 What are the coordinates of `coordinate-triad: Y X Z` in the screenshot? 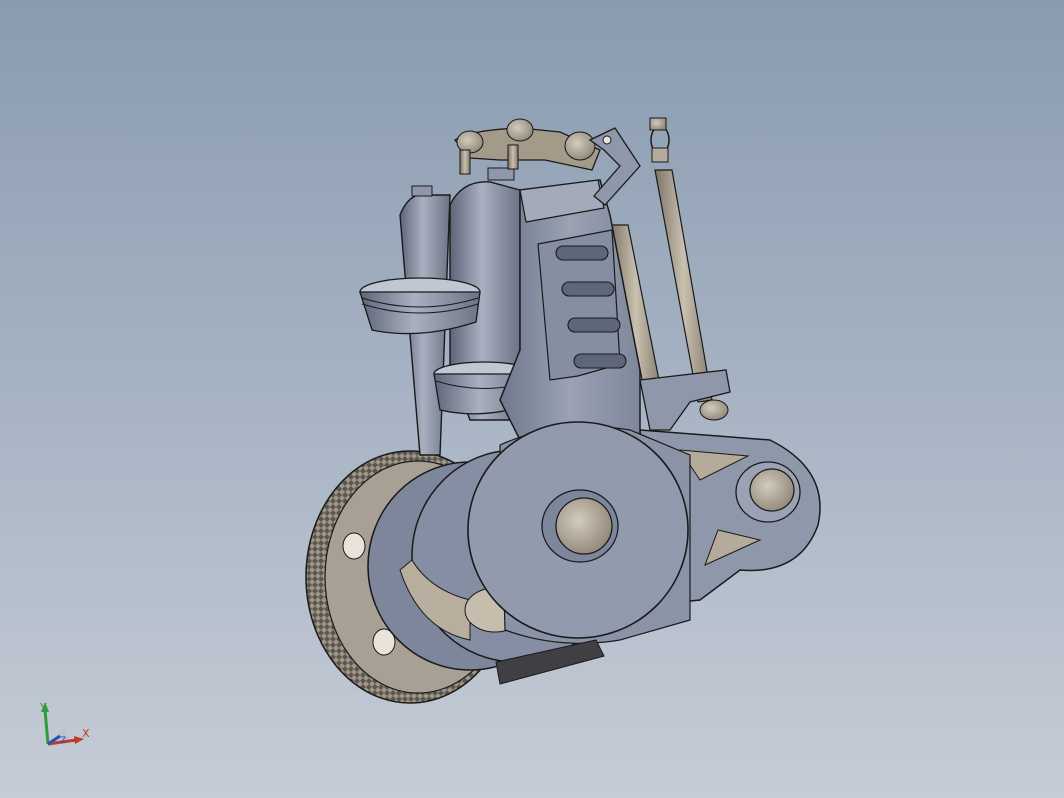 It's located at (65, 726).